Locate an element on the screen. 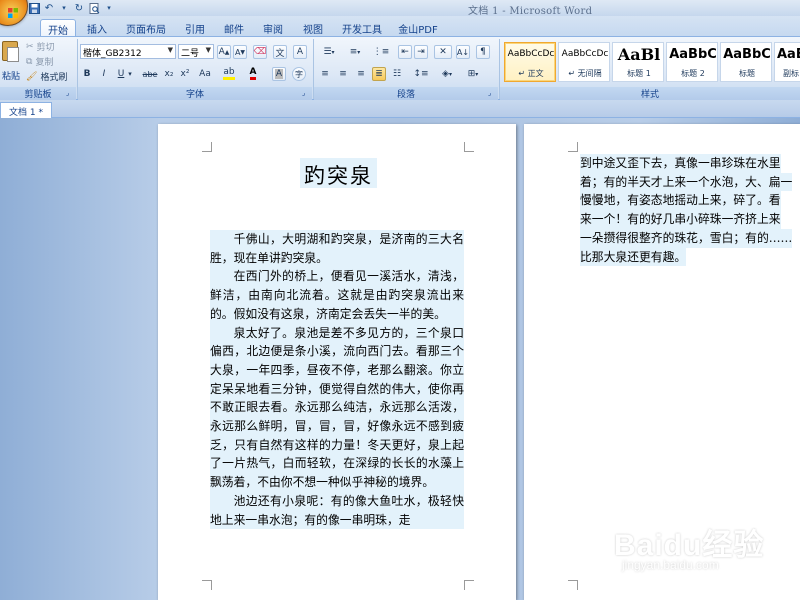 The image size is (800, 600). format-painter-button: 🖌 格式刷 is located at coordinates (46, 77).